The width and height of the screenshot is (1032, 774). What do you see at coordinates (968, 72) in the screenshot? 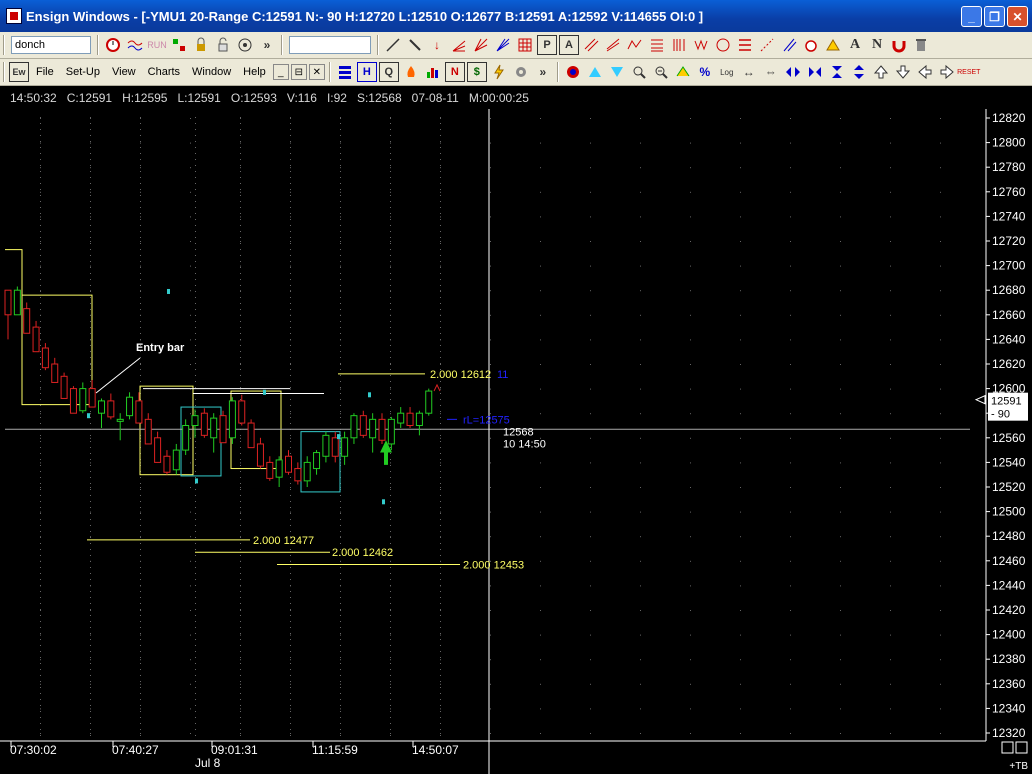
I see `reset-icon: RESET` at bounding box center [968, 72].